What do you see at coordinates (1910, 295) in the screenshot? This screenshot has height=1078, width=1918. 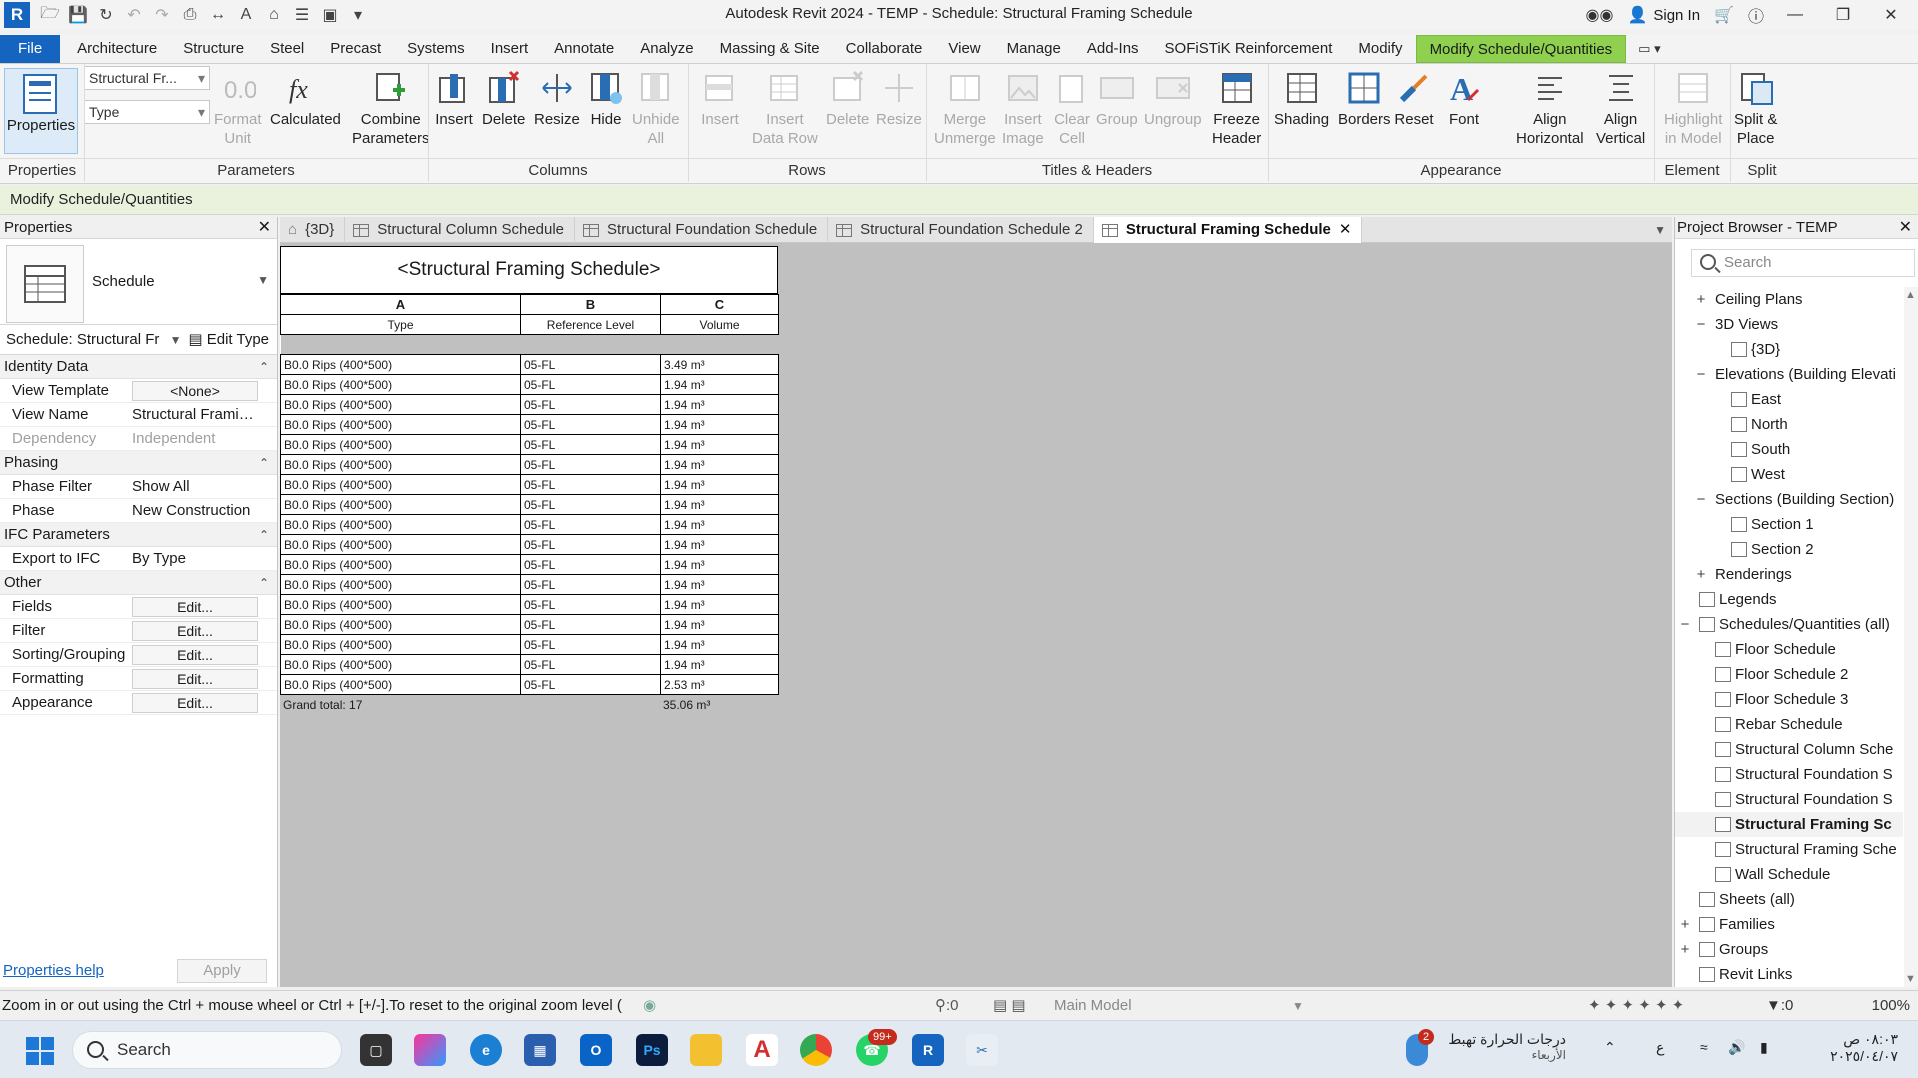 I see `scroll-up-icon: ▲` at bounding box center [1910, 295].